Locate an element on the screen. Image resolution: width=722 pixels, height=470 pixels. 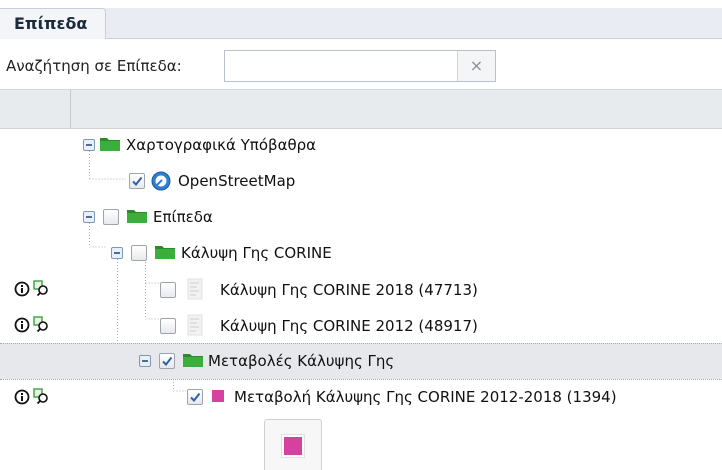
node-label: Χαρτογραφικά Υπόβαθρα is located at coordinates (221, 145).